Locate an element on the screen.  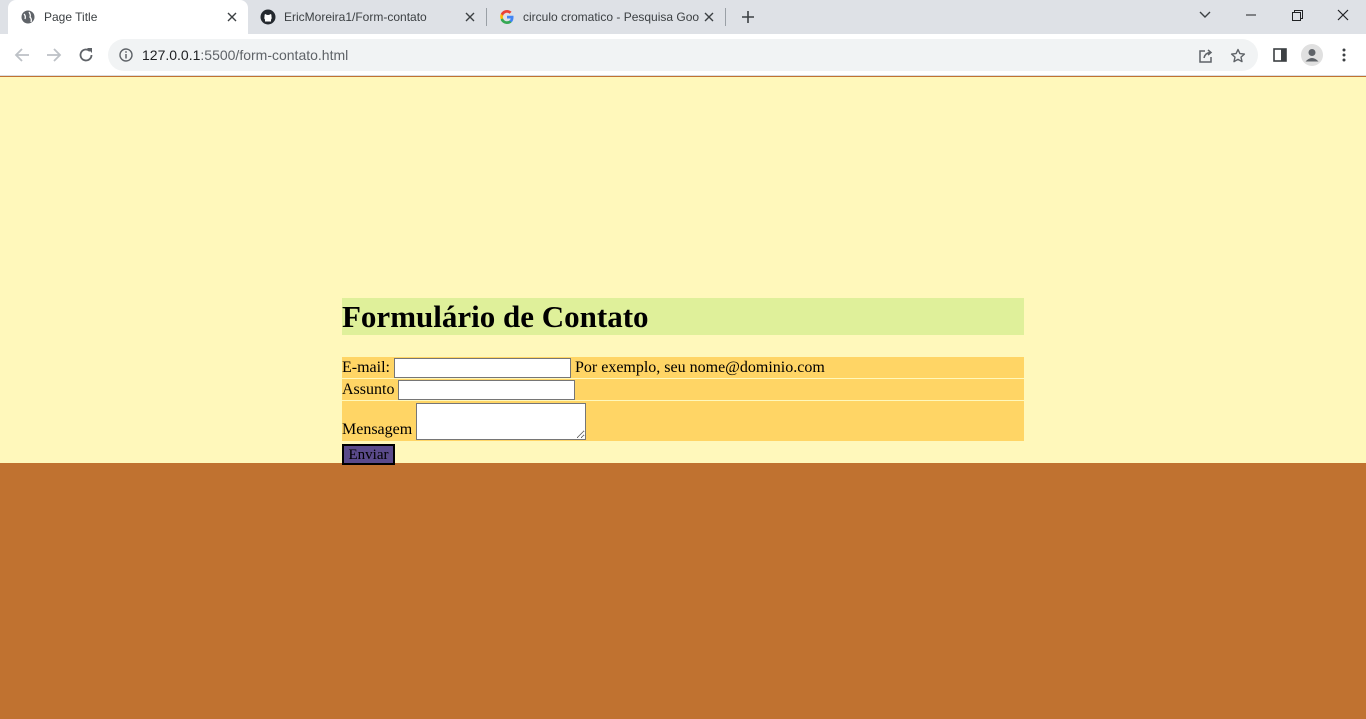
plus-icon is located at coordinates (748, 17).